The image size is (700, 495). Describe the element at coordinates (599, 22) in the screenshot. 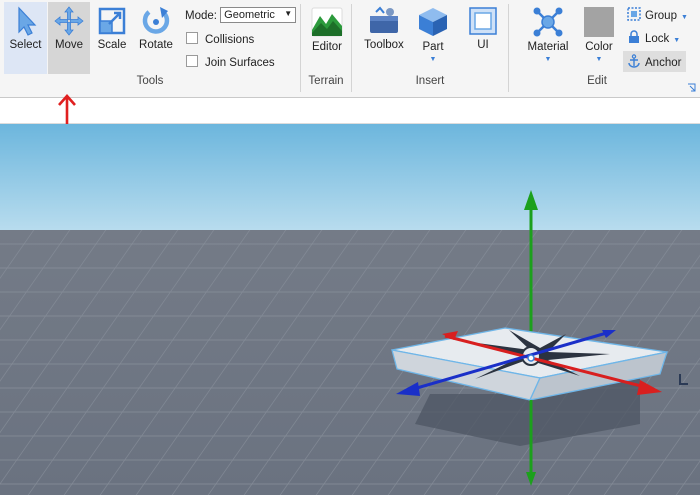

I see `color-swatch-icon` at that location.